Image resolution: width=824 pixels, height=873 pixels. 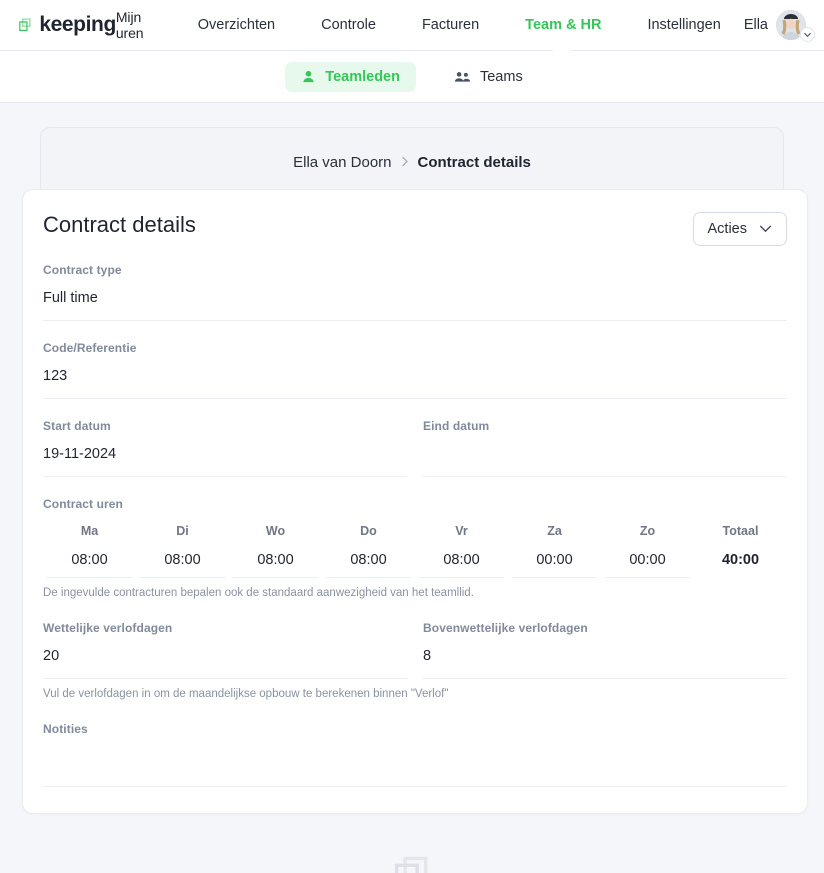 What do you see at coordinates (740, 560) in the screenshot?
I see `hours-total-value: 40:00` at bounding box center [740, 560].